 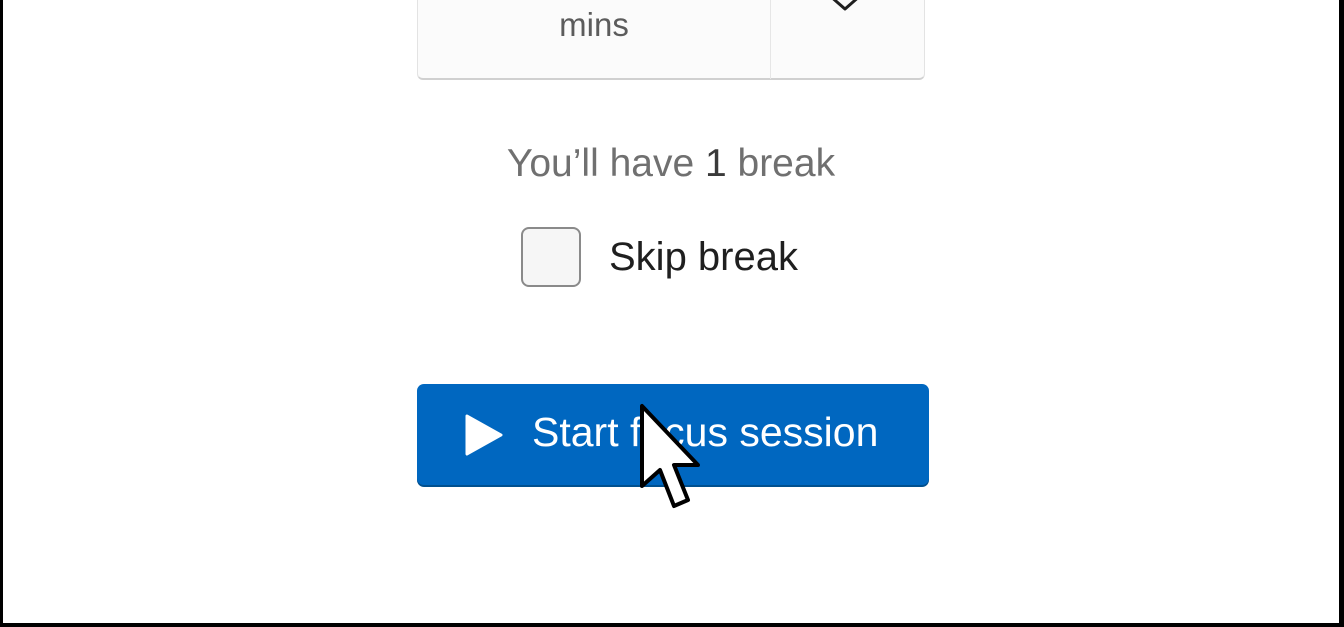 What do you see at coordinates (845, 5) in the screenshot?
I see `chevron-down-icon` at bounding box center [845, 5].